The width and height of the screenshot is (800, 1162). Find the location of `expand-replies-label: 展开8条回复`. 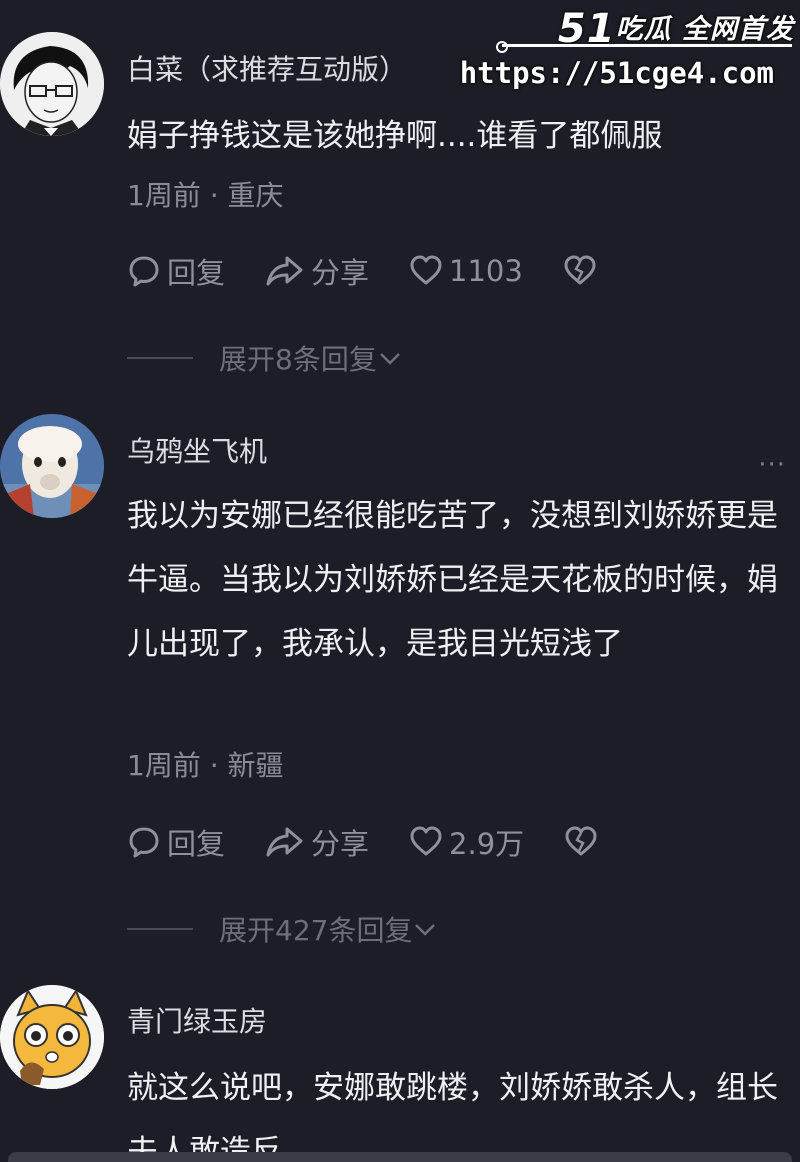

expand-replies-label: 展开8条回复 is located at coordinates (298, 359).